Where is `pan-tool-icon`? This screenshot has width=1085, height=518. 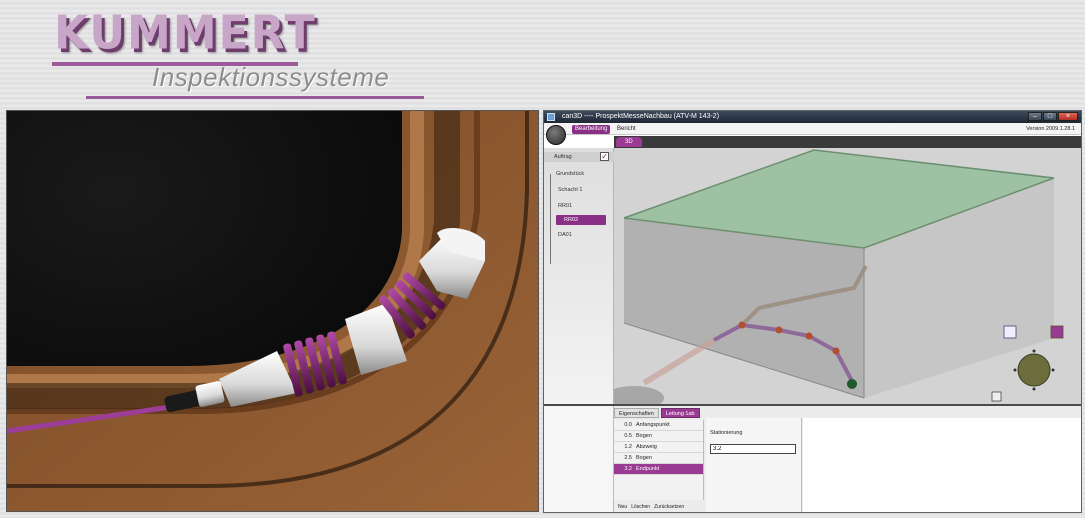
pan-tool-icon is located at coordinates (1010, 332).